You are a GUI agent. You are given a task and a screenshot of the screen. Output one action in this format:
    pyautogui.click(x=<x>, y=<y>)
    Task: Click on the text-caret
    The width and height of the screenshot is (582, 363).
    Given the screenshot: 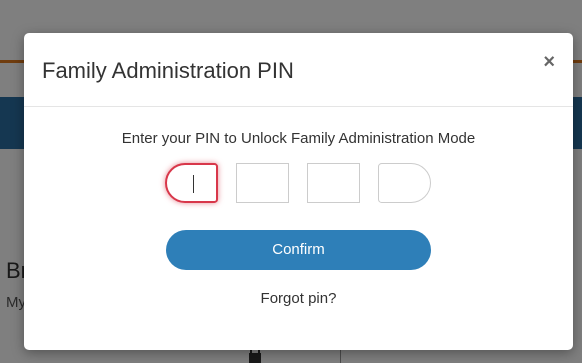 What is the action you would take?
    pyautogui.click(x=193, y=184)
    